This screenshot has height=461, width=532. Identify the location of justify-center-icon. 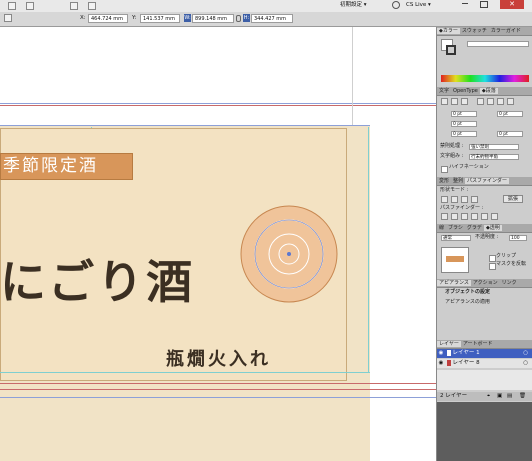
(490, 101).